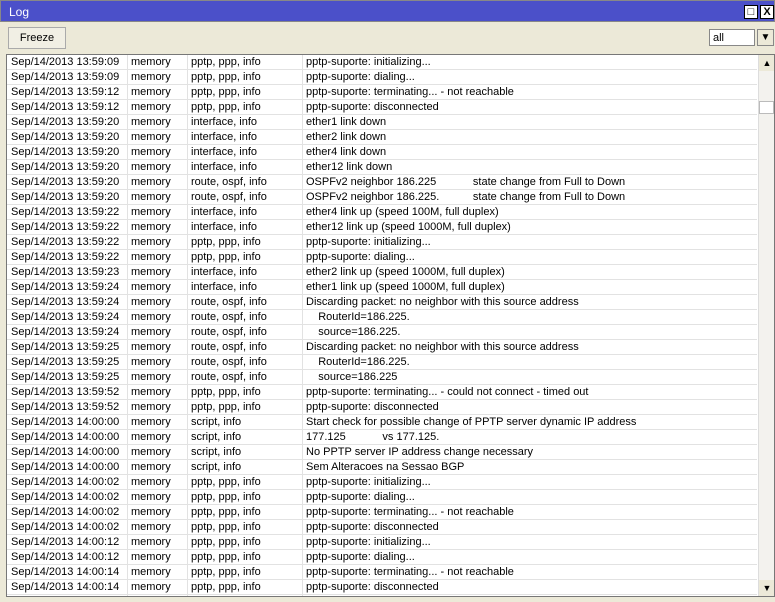 The width and height of the screenshot is (775, 602). I want to click on filter-select: all, so click(732, 37).